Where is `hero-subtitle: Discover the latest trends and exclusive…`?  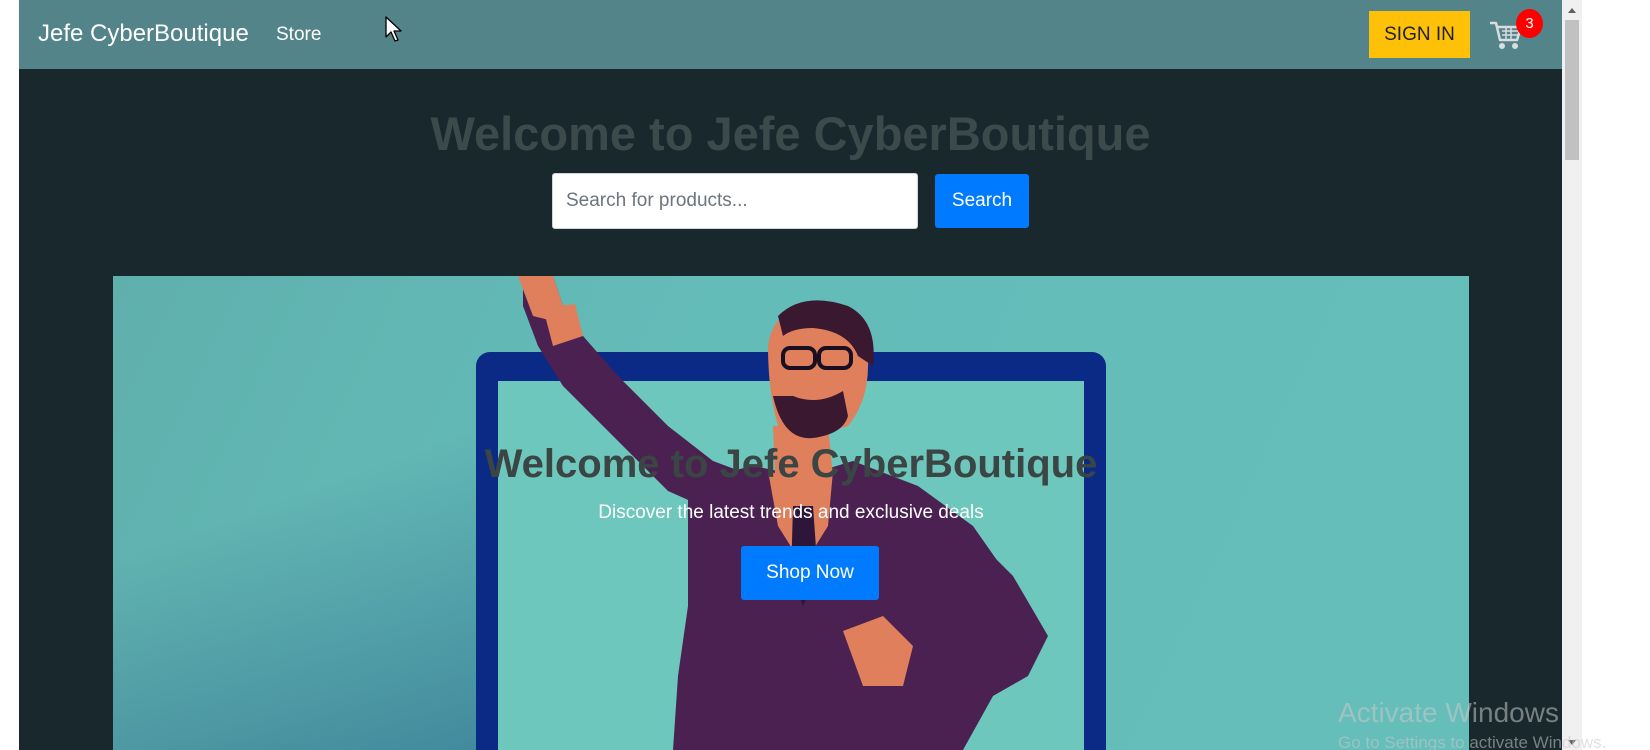
hero-subtitle: Discover the latest trends and exclusive… is located at coordinates (791, 512).